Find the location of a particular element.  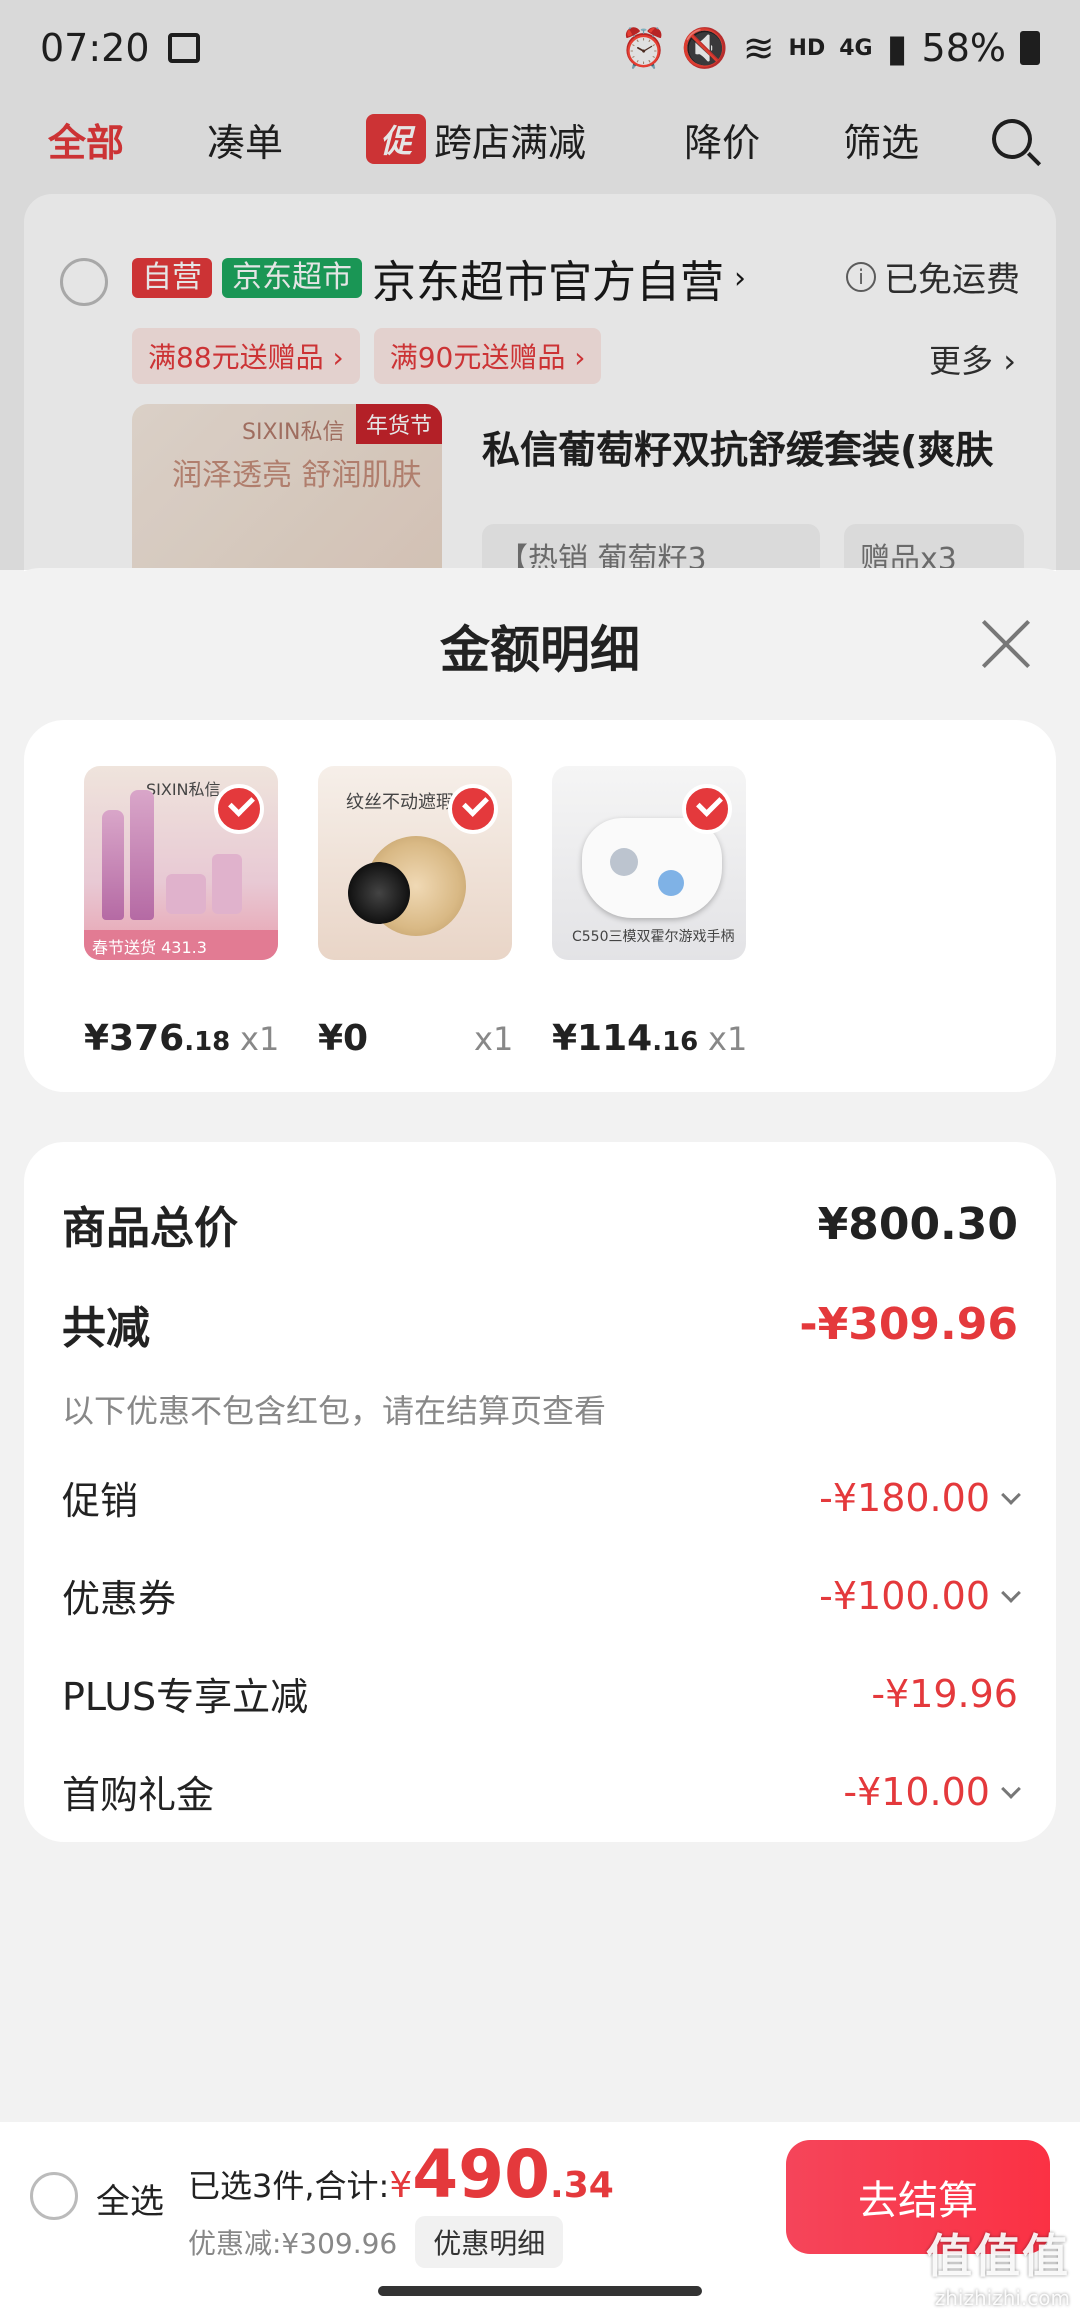

item-card: 纹丝不动遮瑕膏 ¥0 x1 is located at coordinates (428, 912).